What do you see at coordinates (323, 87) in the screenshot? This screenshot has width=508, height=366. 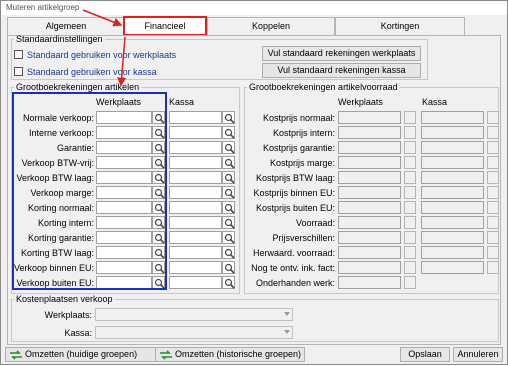 I see `voorraad-legend: Grootboekrekeningen artikelvoorraad` at bounding box center [323, 87].